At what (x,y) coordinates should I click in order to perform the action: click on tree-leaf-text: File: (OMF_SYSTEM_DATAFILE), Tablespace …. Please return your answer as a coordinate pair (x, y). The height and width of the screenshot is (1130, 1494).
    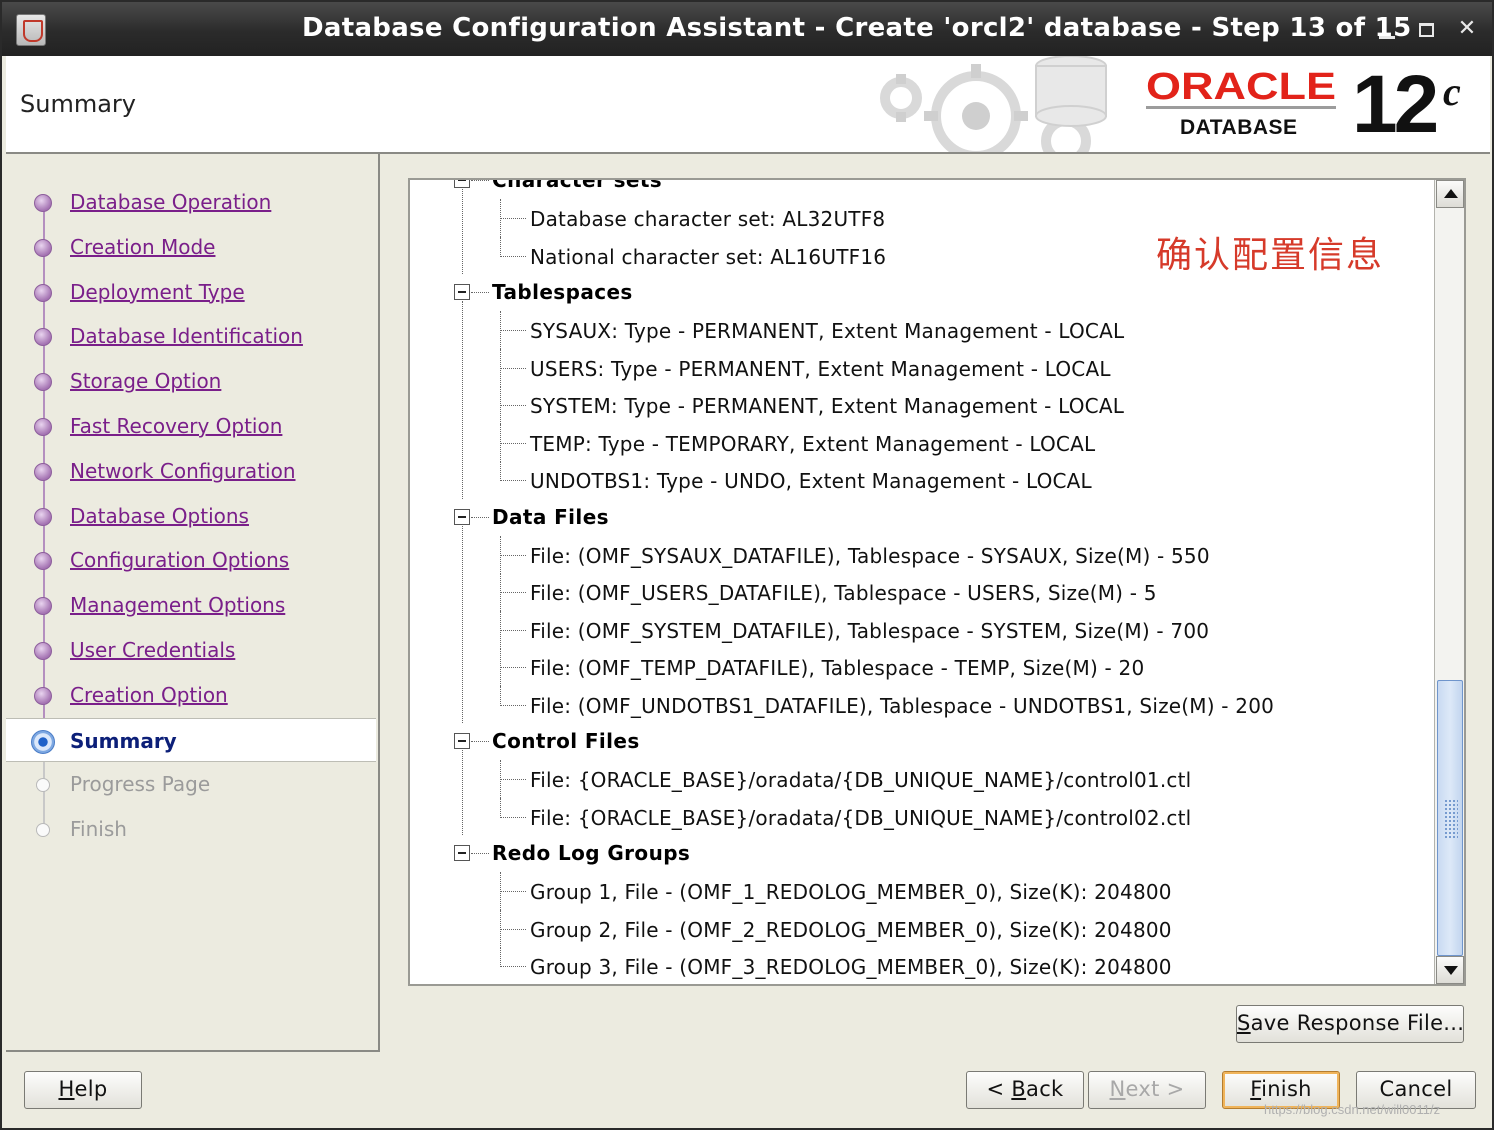
    Looking at the image, I should click on (870, 630).